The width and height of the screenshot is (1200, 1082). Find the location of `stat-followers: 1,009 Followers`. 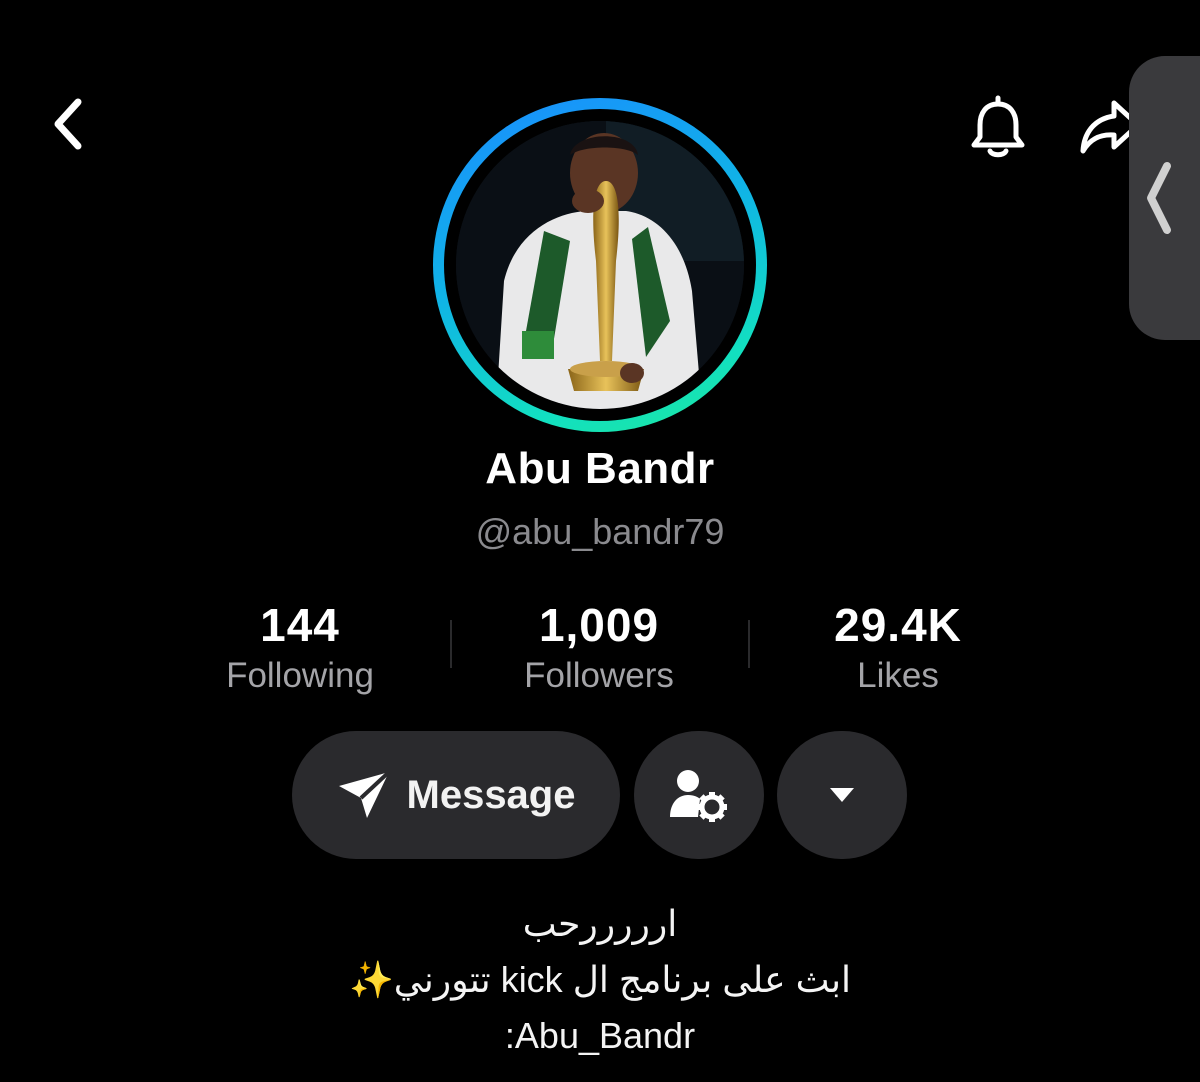

stat-followers: 1,009 Followers is located at coordinates (599, 648).